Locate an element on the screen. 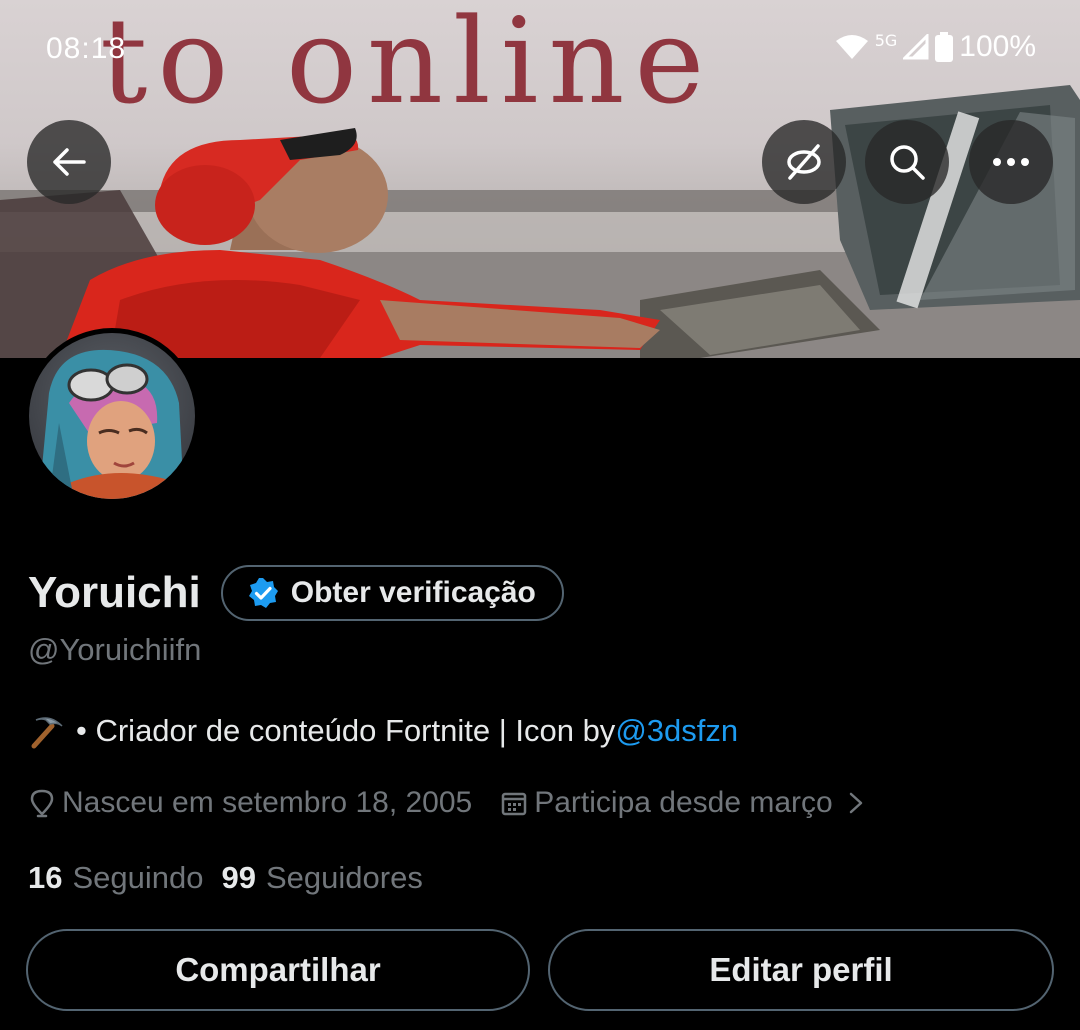 The width and height of the screenshot is (1080, 1030). join-date-text: Participa desde março is located at coordinates (683, 802).